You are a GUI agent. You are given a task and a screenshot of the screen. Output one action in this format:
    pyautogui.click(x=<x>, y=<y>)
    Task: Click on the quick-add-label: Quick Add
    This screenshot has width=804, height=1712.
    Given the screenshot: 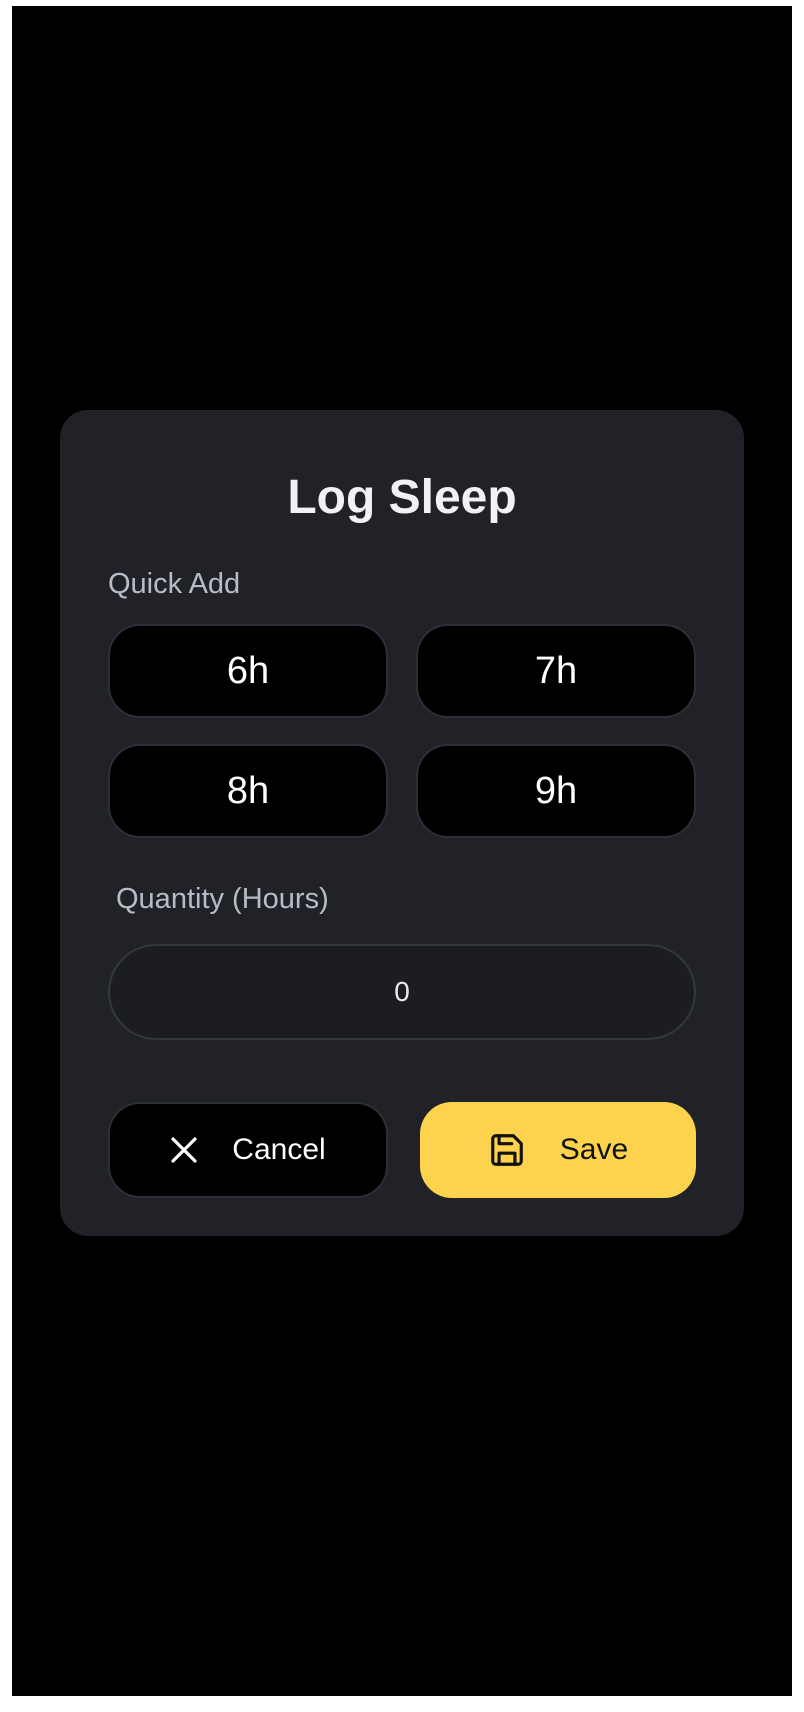 What is the action you would take?
    pyautogui.click(x=174, y=584)
    